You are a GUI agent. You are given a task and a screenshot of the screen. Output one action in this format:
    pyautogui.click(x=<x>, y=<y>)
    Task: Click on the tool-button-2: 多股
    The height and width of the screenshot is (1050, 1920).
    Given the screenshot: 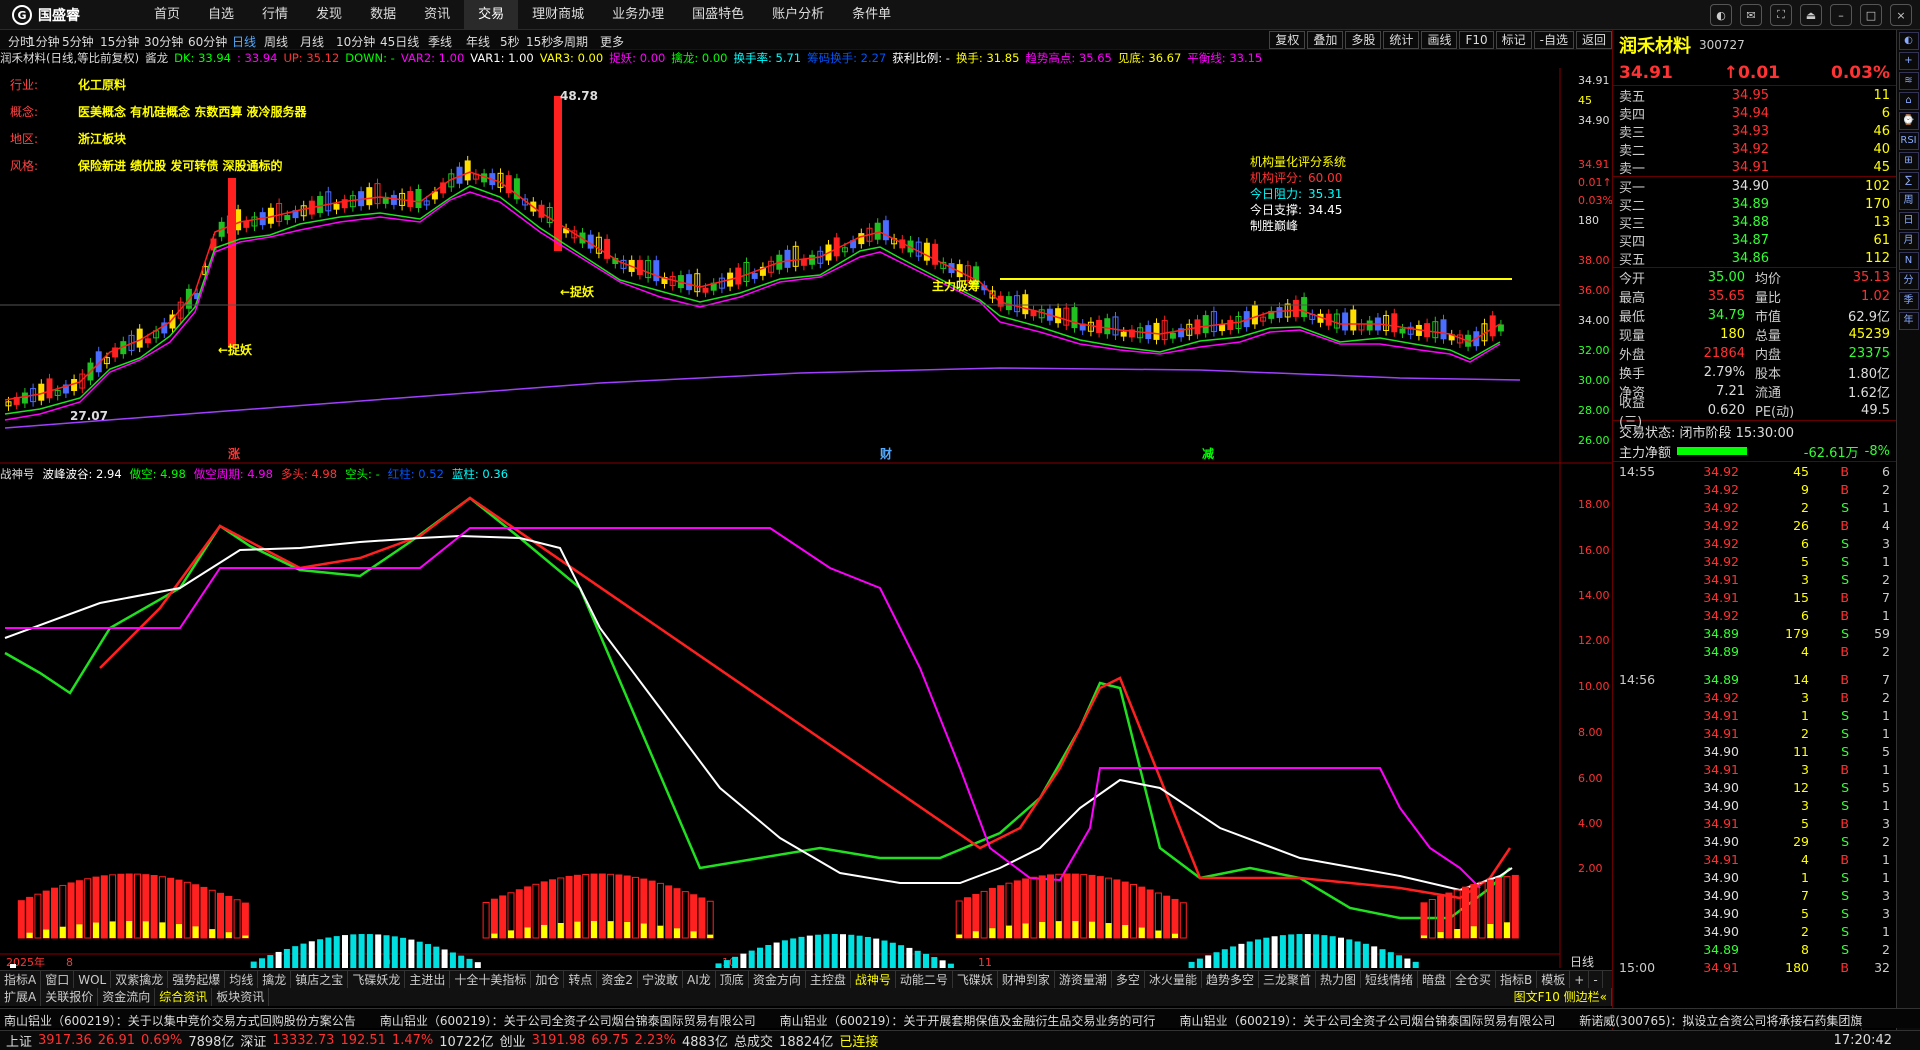 What is the action you would take?
    pyautogui.click(x=1363, y=40)
    